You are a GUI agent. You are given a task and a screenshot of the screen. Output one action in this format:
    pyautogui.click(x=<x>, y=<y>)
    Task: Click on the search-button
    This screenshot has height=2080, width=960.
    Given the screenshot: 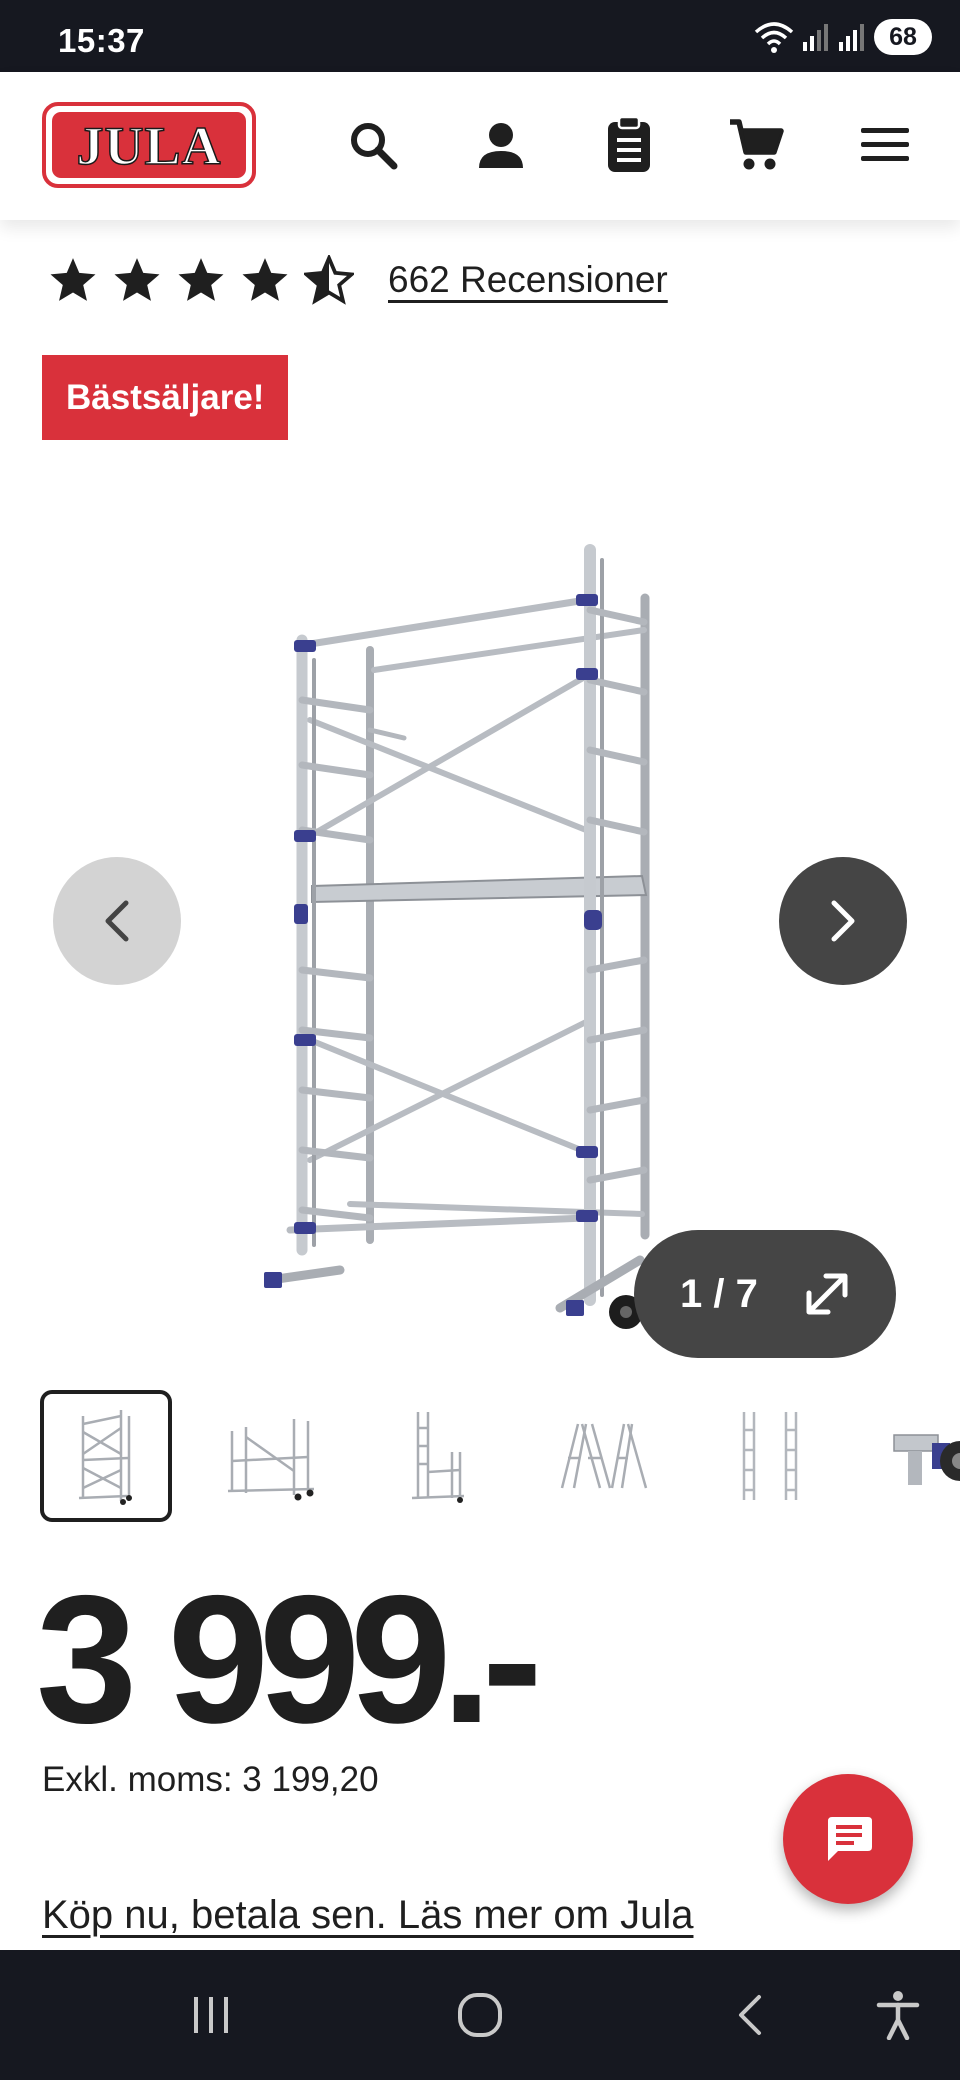 What is the action you would take?
    pyautogui.click(x=373, y=145)
    